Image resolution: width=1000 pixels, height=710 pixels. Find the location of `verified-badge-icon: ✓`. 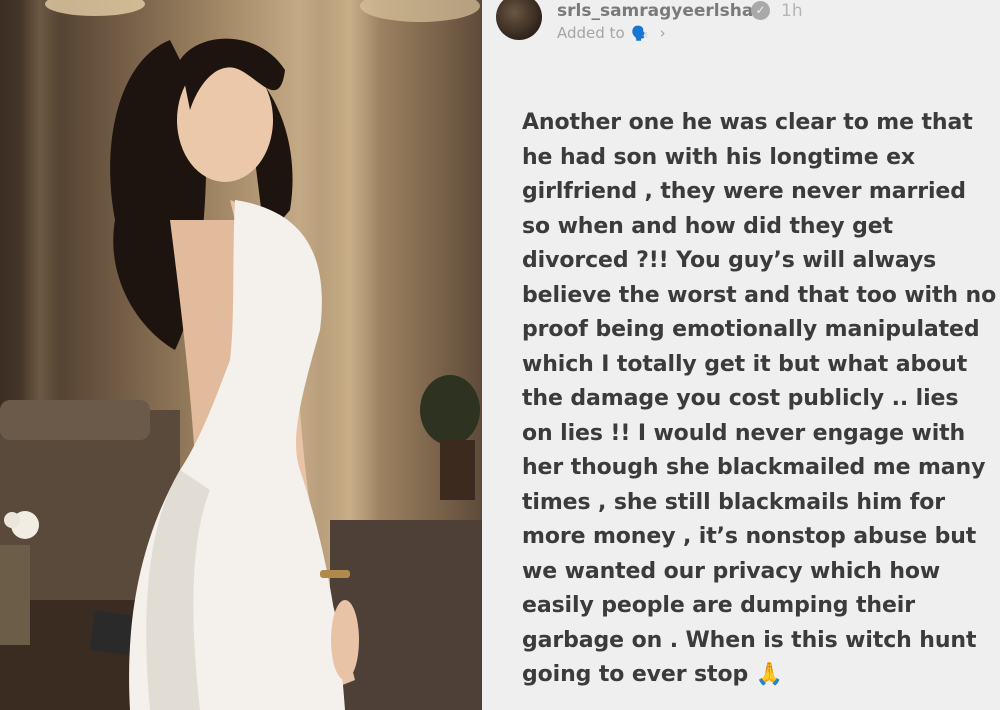

verified-badge-icon: ✓ is located at coordinates (760, 10).